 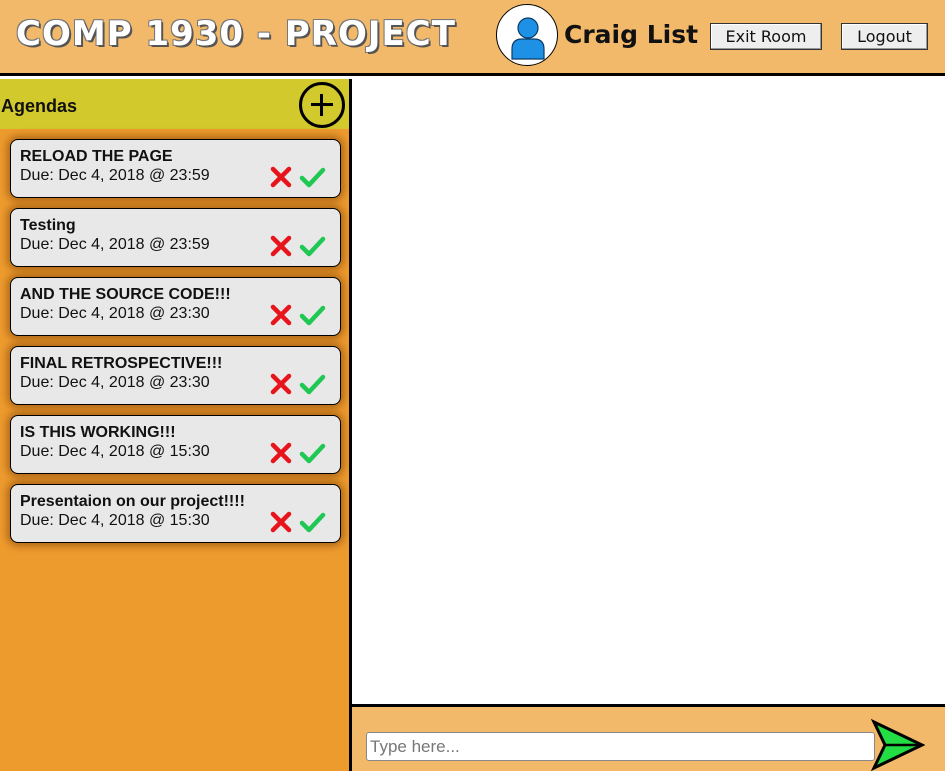 What do you see at coordinates (98, 432) in the screenshot?
I see `agenda-title: IS THIS WORKING!!!` at bounding box center [98, 432].